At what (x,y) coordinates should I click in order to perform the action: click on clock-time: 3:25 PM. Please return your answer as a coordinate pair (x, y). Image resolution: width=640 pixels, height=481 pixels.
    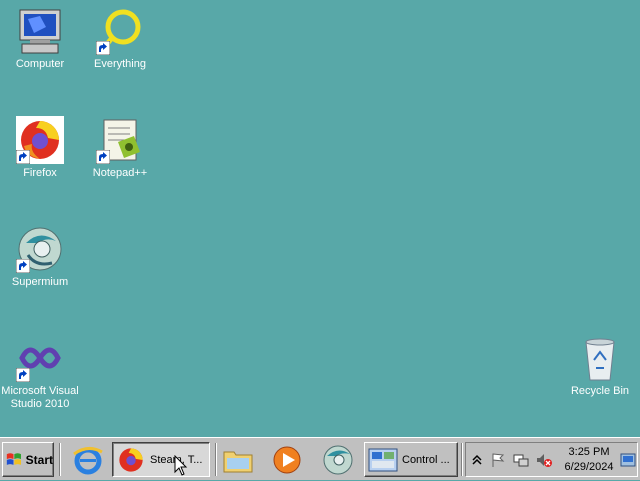
    Looking at the image, I should click on (589, 452).